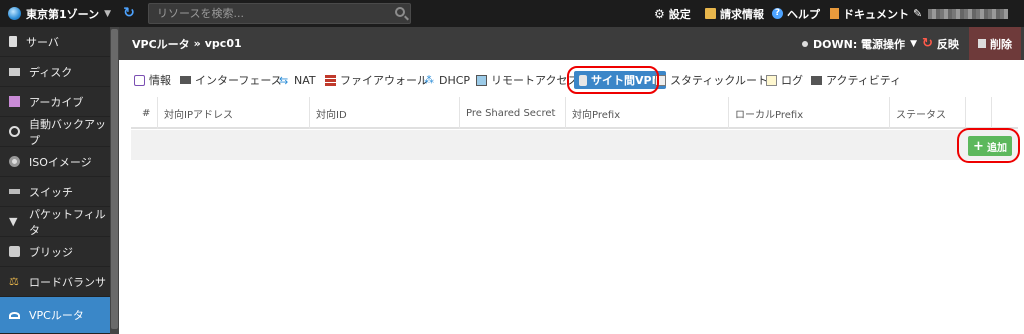  I want to click on backup-icon, so click(14, 131).